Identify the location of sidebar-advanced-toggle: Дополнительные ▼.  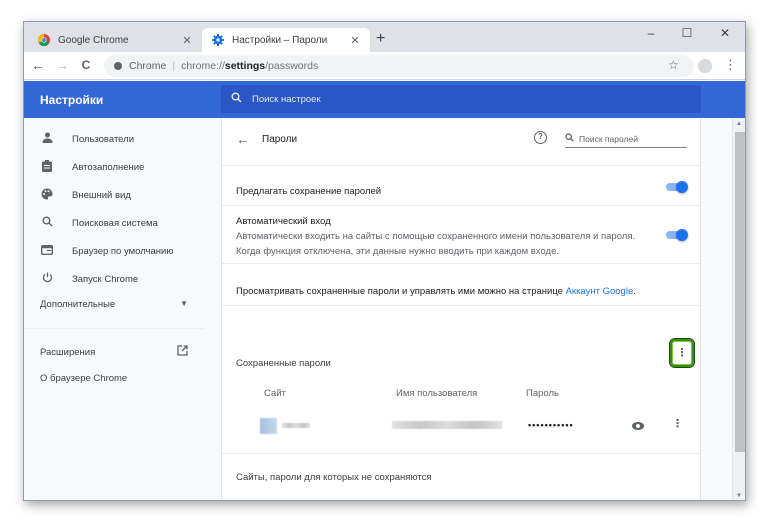
(114, 304).